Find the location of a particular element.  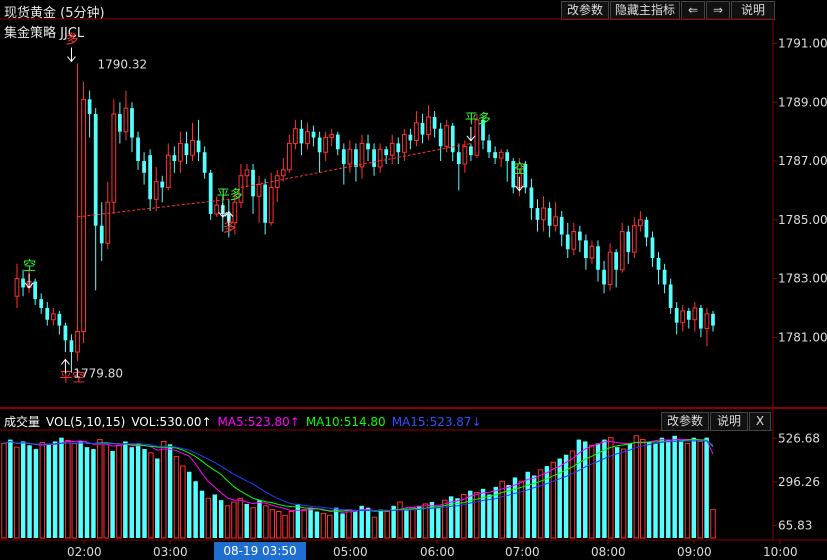

volume-tick-label: 296.26 is located at coordinates (799, 482).